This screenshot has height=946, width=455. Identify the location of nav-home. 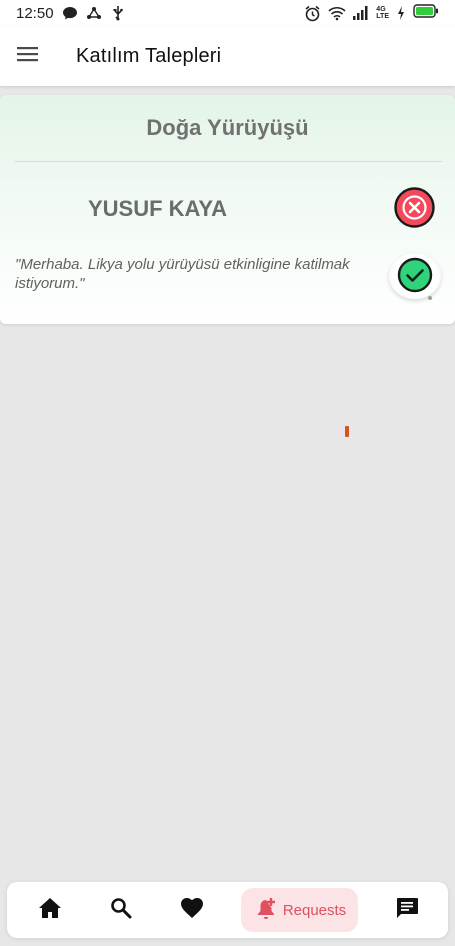
(50, 910).